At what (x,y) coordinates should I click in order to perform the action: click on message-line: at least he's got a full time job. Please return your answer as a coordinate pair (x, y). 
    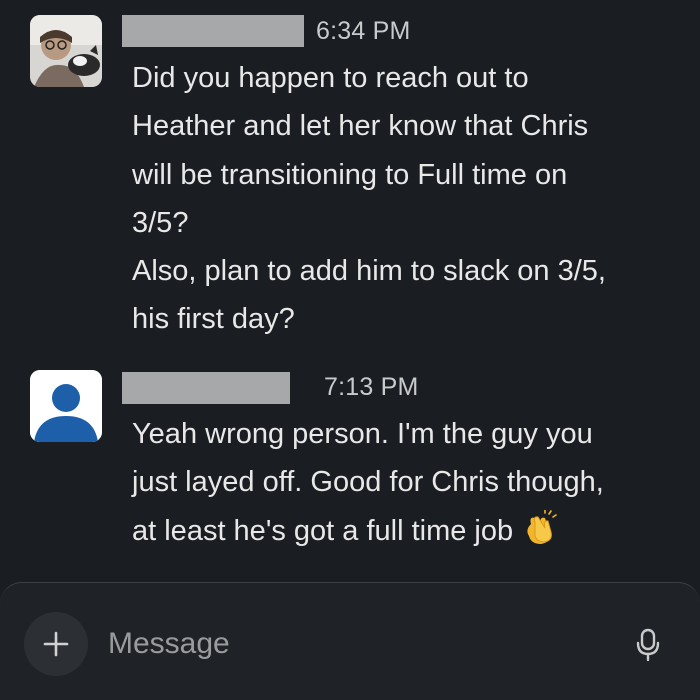
    Looking at the image, I should click on (323, 530).